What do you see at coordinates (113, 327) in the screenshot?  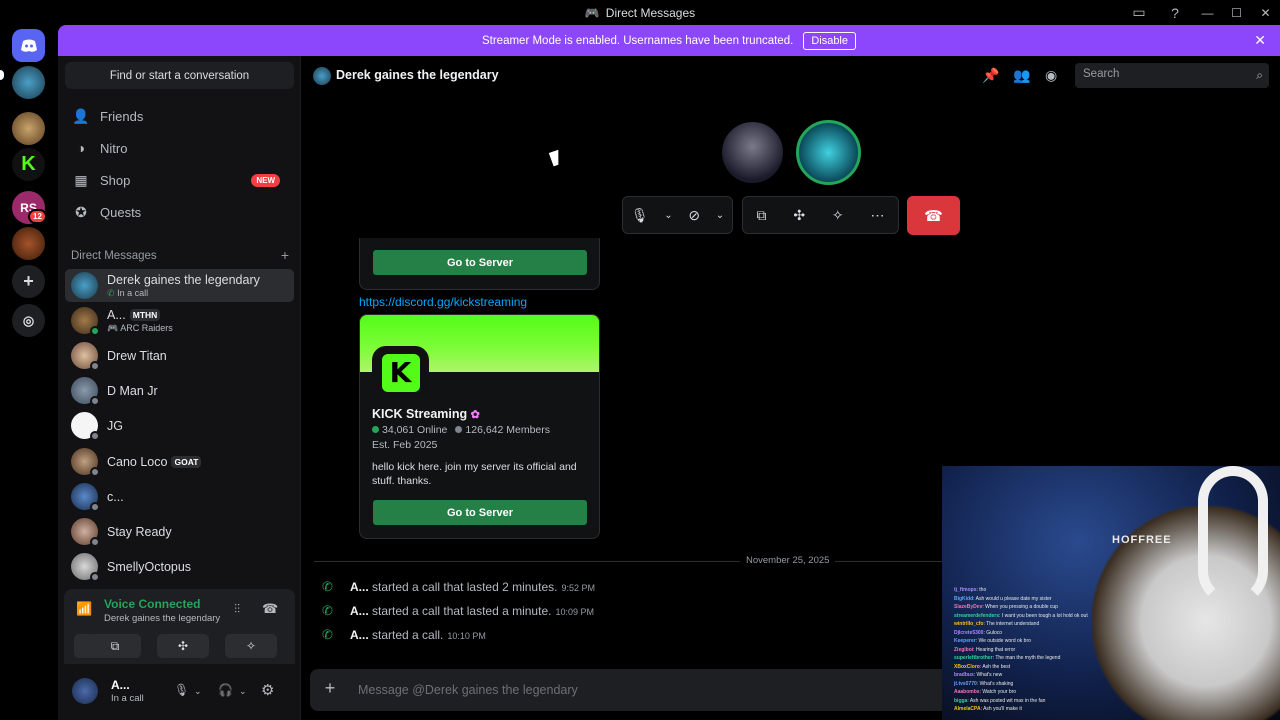 I see `game-icon: 🎮` at bounding box center [113, 327].